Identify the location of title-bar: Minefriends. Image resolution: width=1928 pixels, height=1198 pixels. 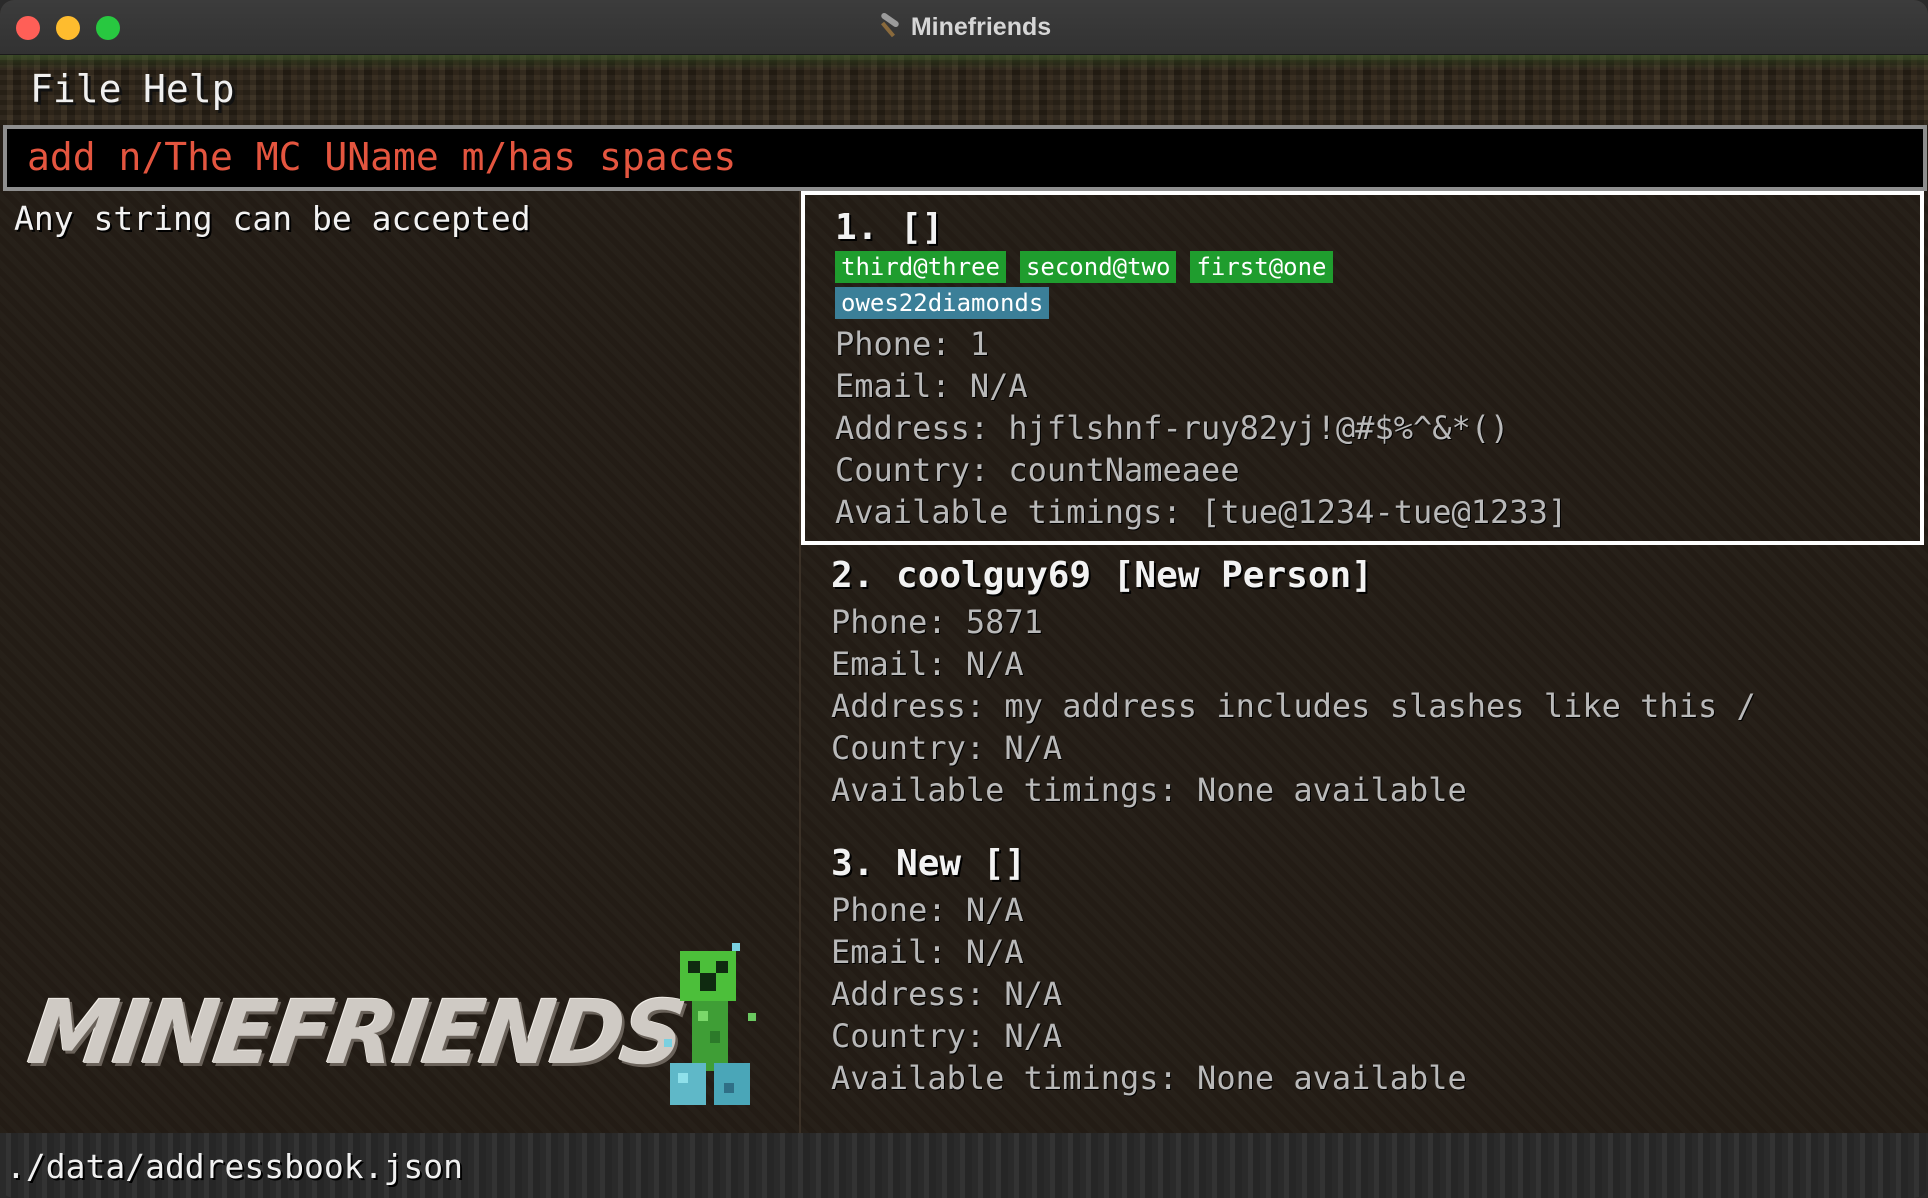
(964, 27).